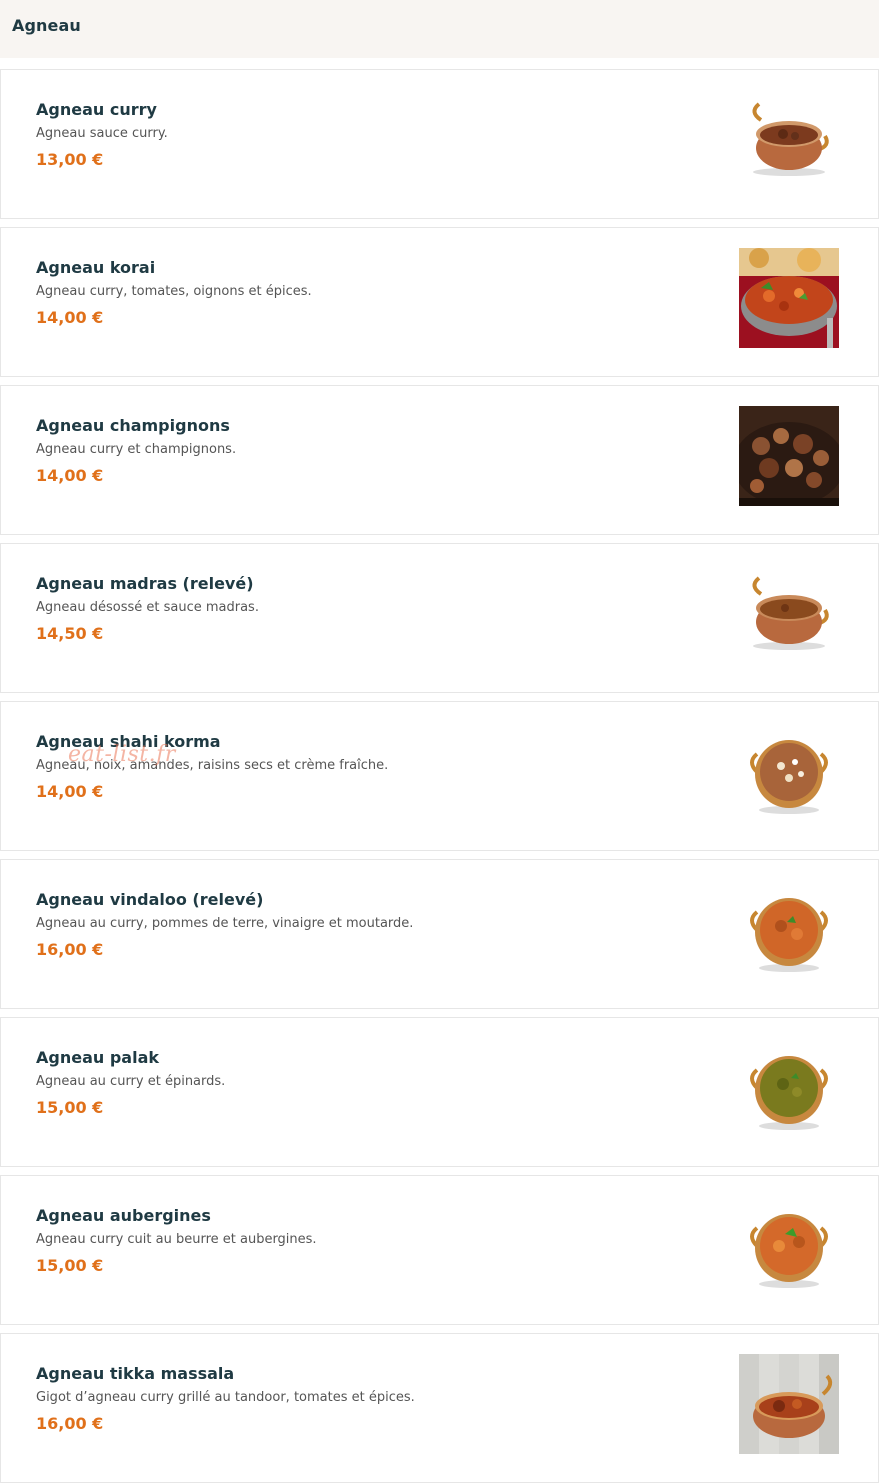  I want to click on section-header: Agneau, so click(439, 29).